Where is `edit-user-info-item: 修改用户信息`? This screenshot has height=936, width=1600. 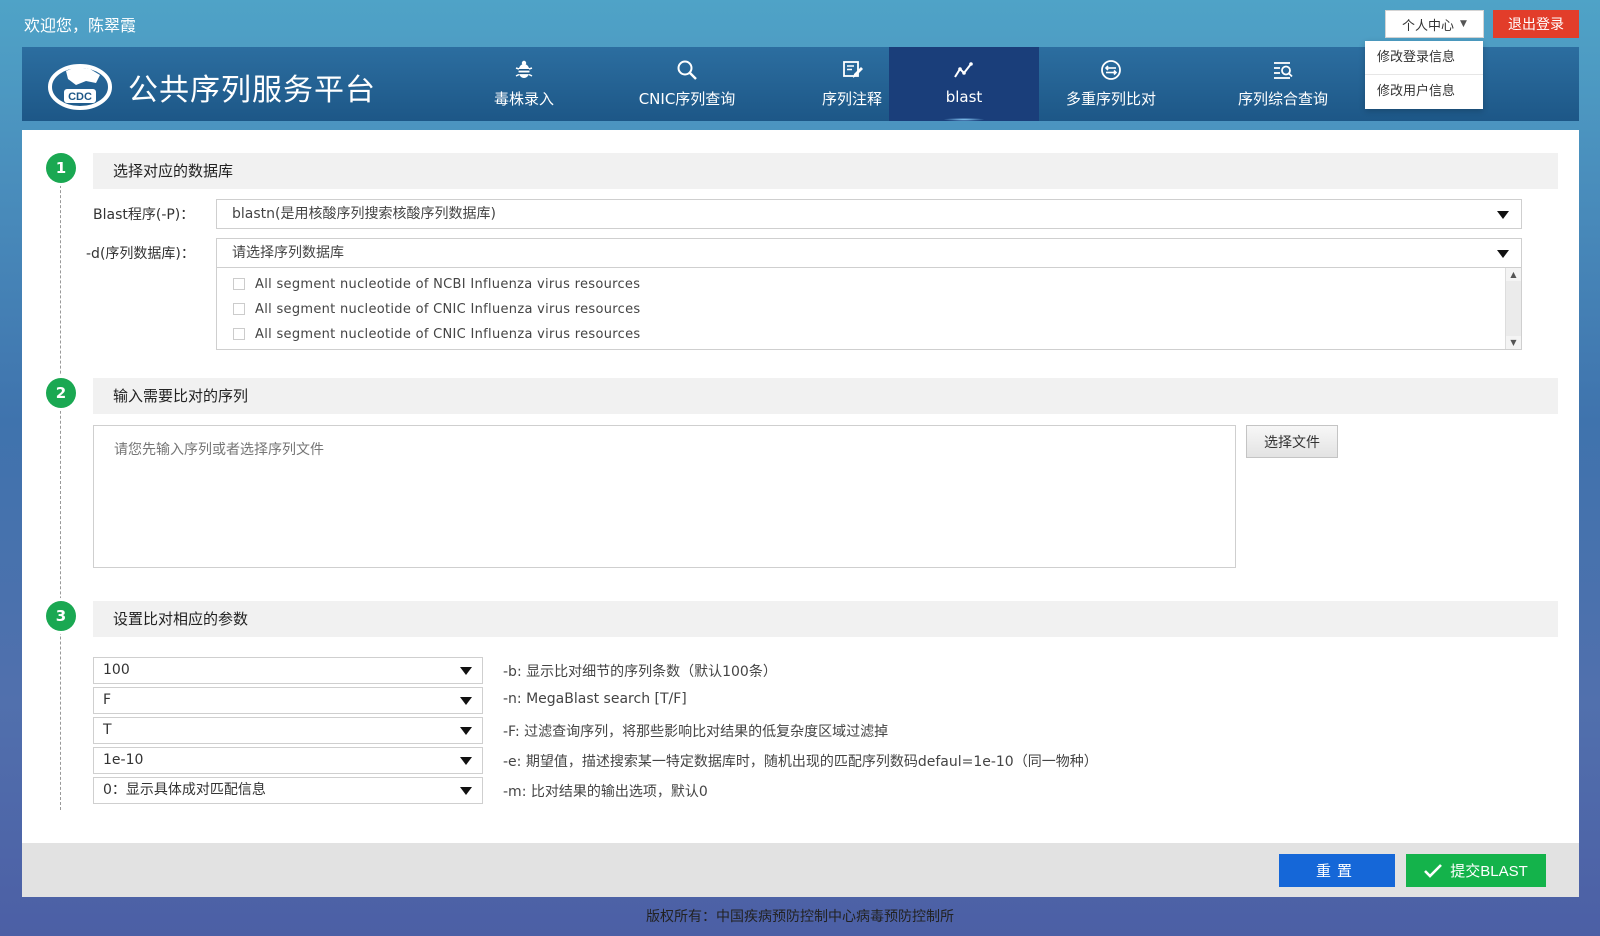
edit-user-info-item: 修改用户信息 is located at coordinates (1424, 92).